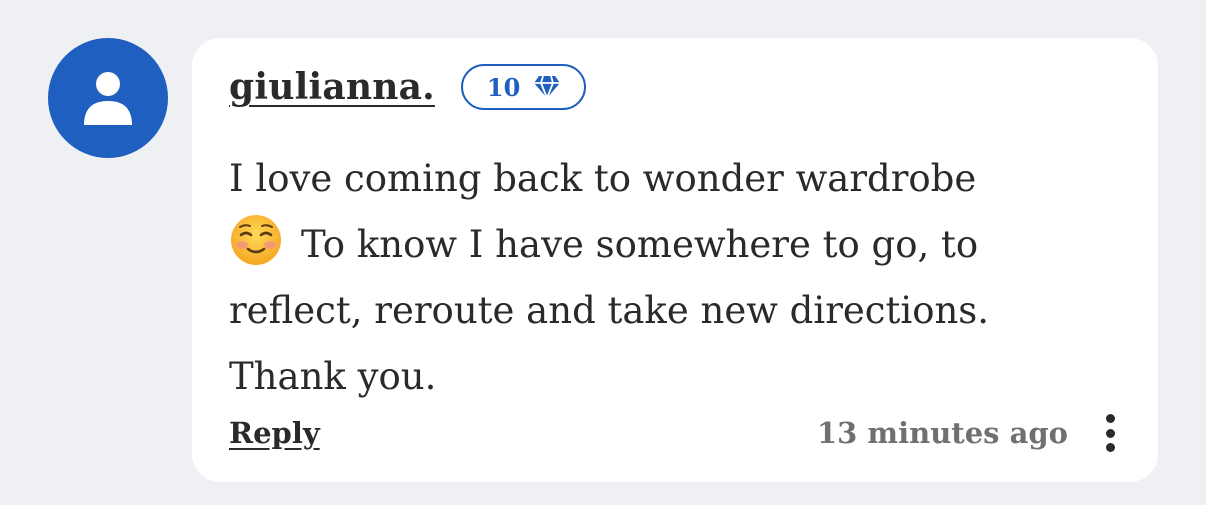  What do you see at coordinates (256, 240) in the screenshot?
I see `smiling-face-icon` at bounding box center [256, 240].